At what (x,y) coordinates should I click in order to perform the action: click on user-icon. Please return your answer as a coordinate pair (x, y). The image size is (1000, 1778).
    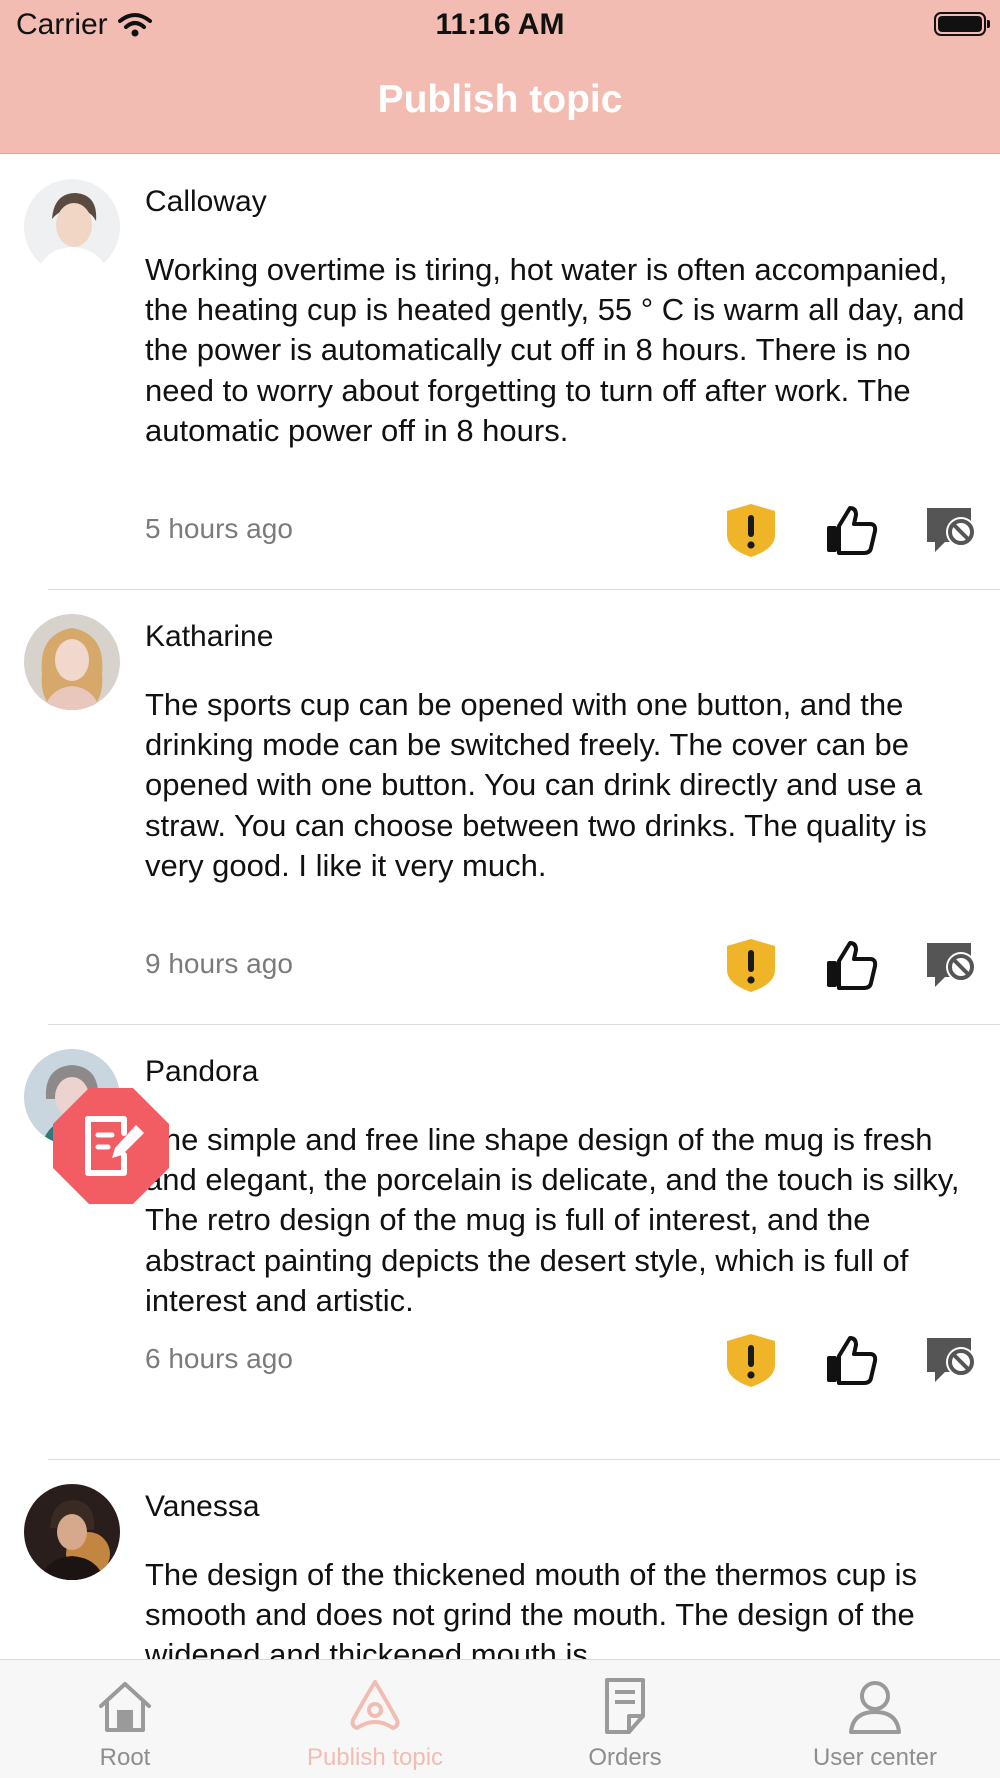
    Looking at the image, I should click on (875, 1707).